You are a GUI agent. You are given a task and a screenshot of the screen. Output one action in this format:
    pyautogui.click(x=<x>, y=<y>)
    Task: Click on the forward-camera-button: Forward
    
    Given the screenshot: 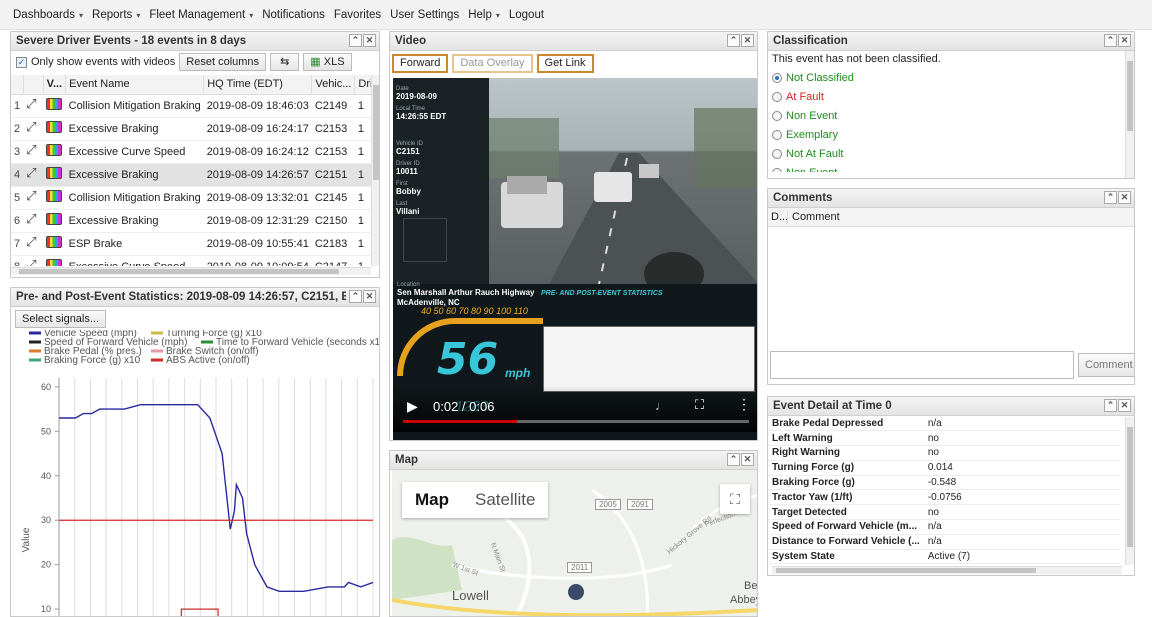 What is the action you would take?
    pyautogui.click(x=420, y=63)
    